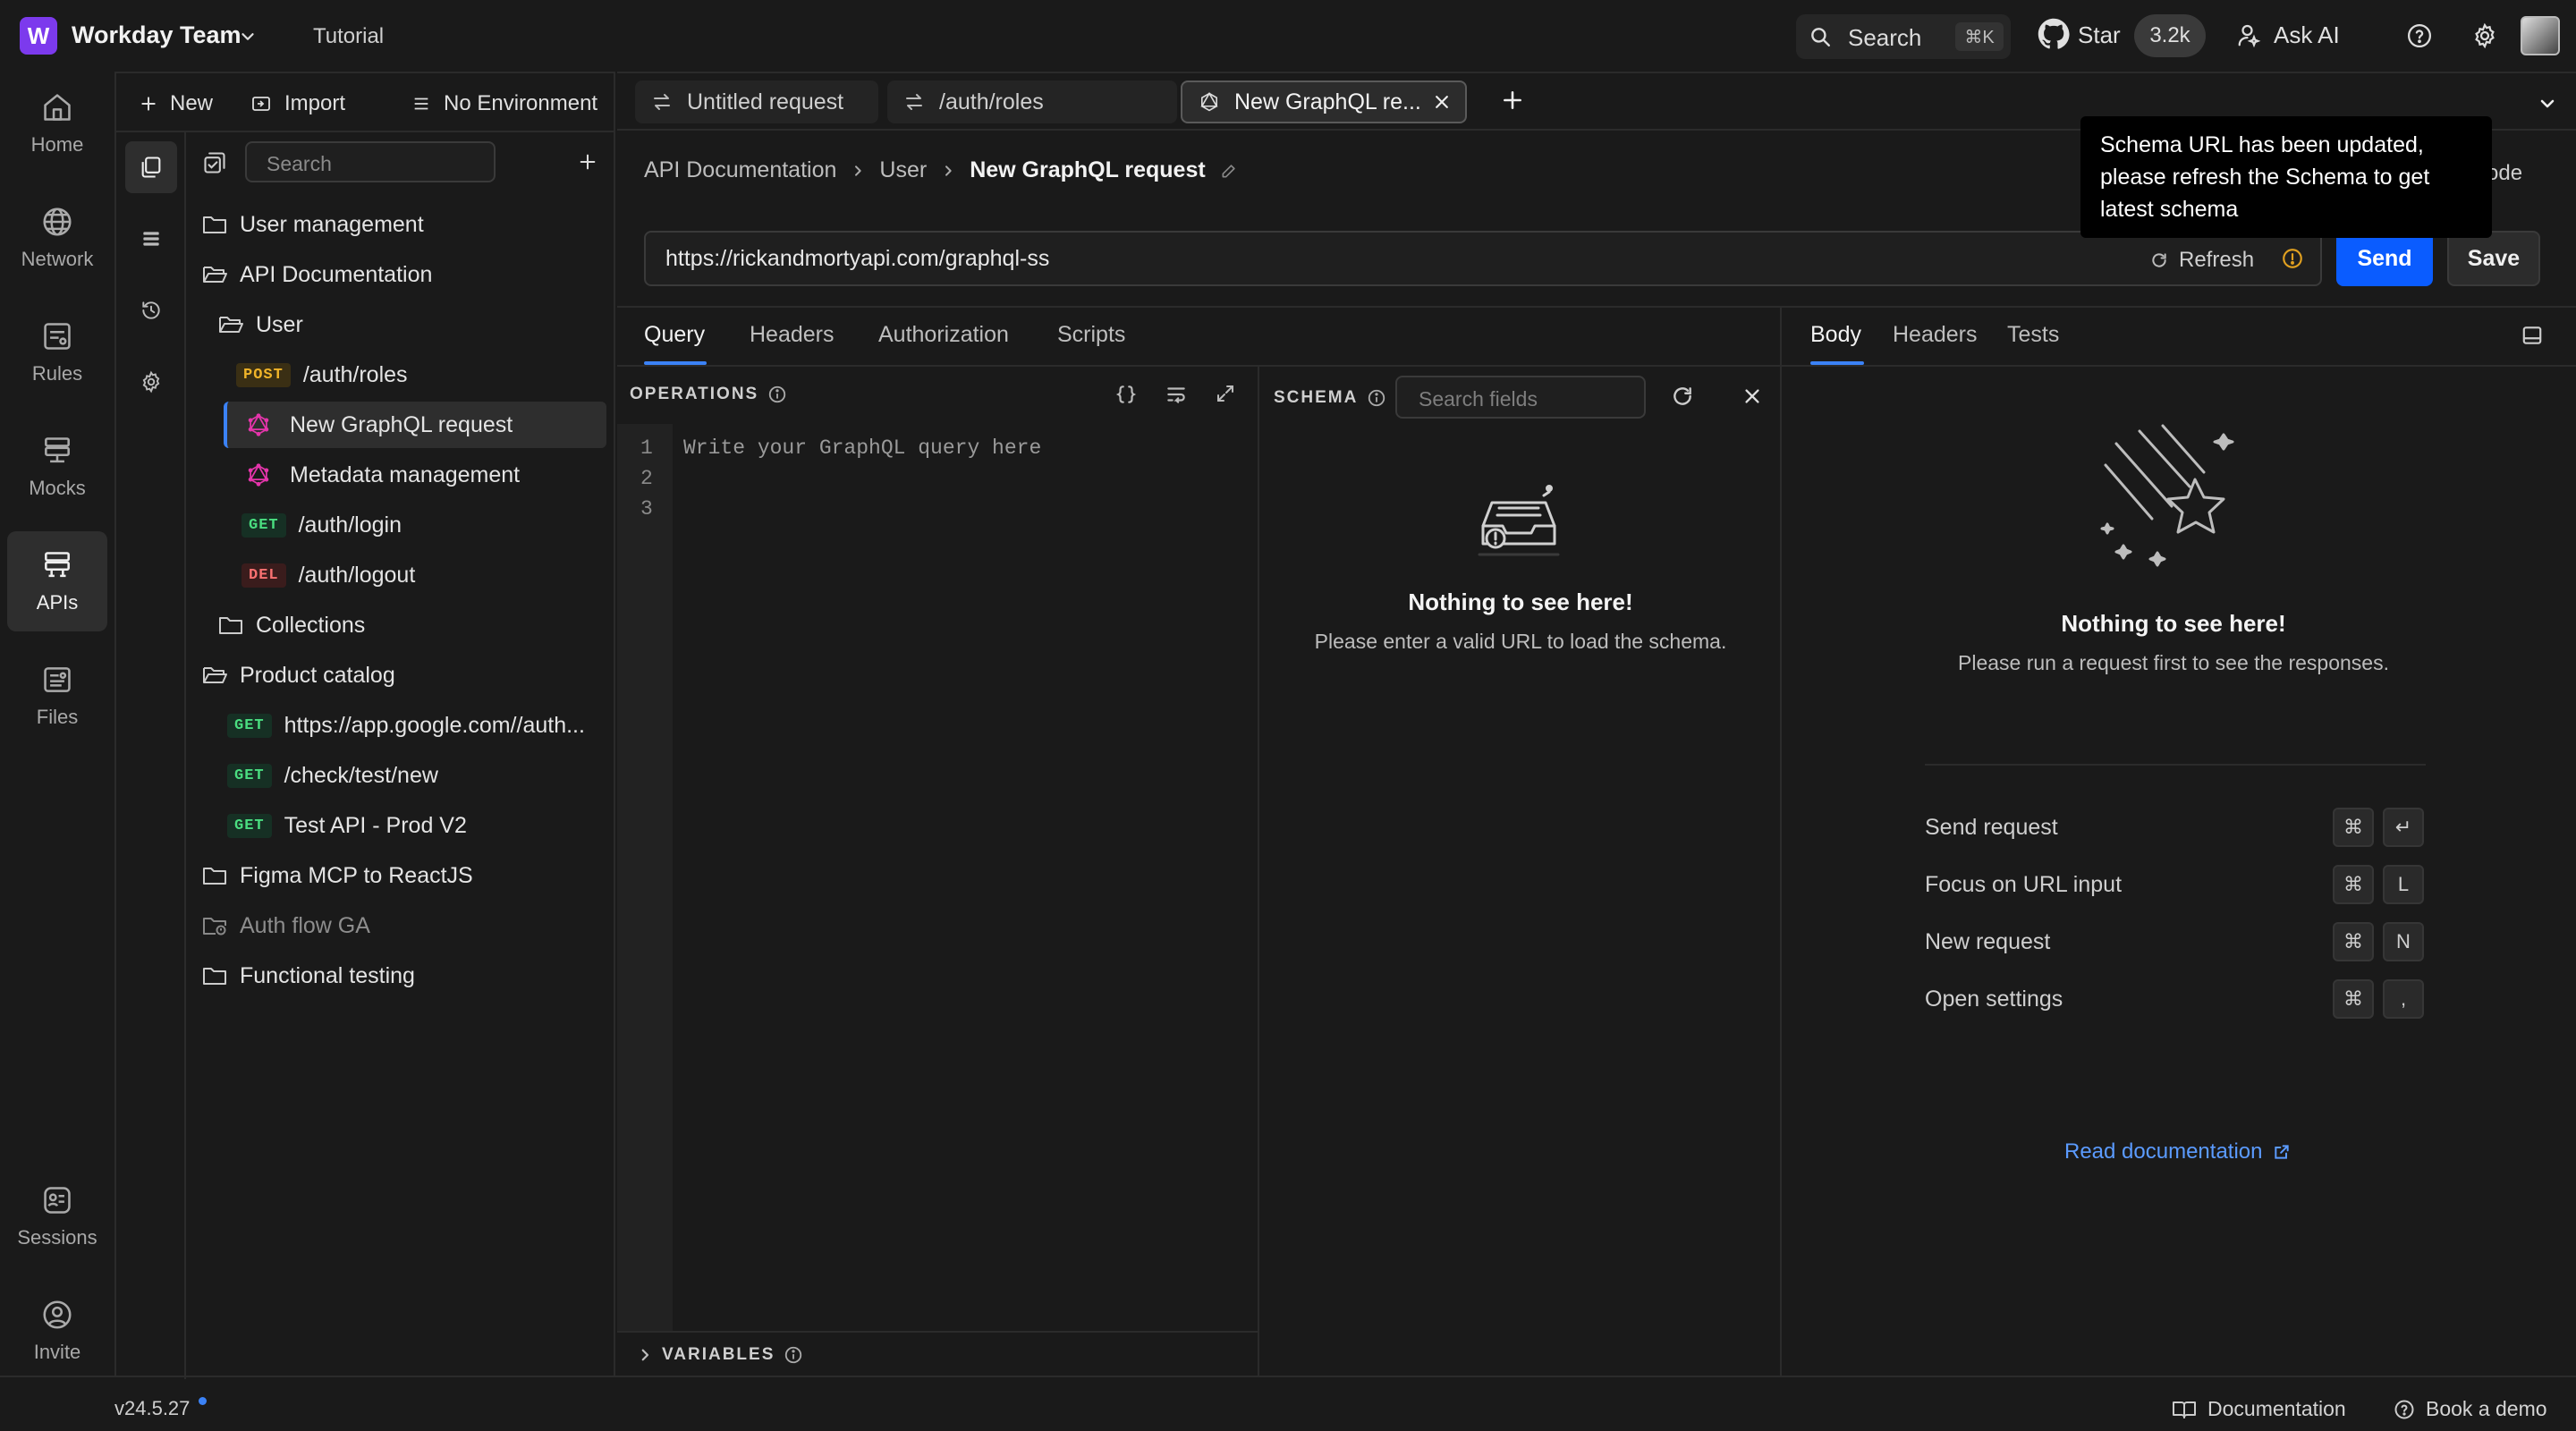 This screenshot has width=2576, height=1431. I want to click on environment-selector: No Environment, so click(504, 104).